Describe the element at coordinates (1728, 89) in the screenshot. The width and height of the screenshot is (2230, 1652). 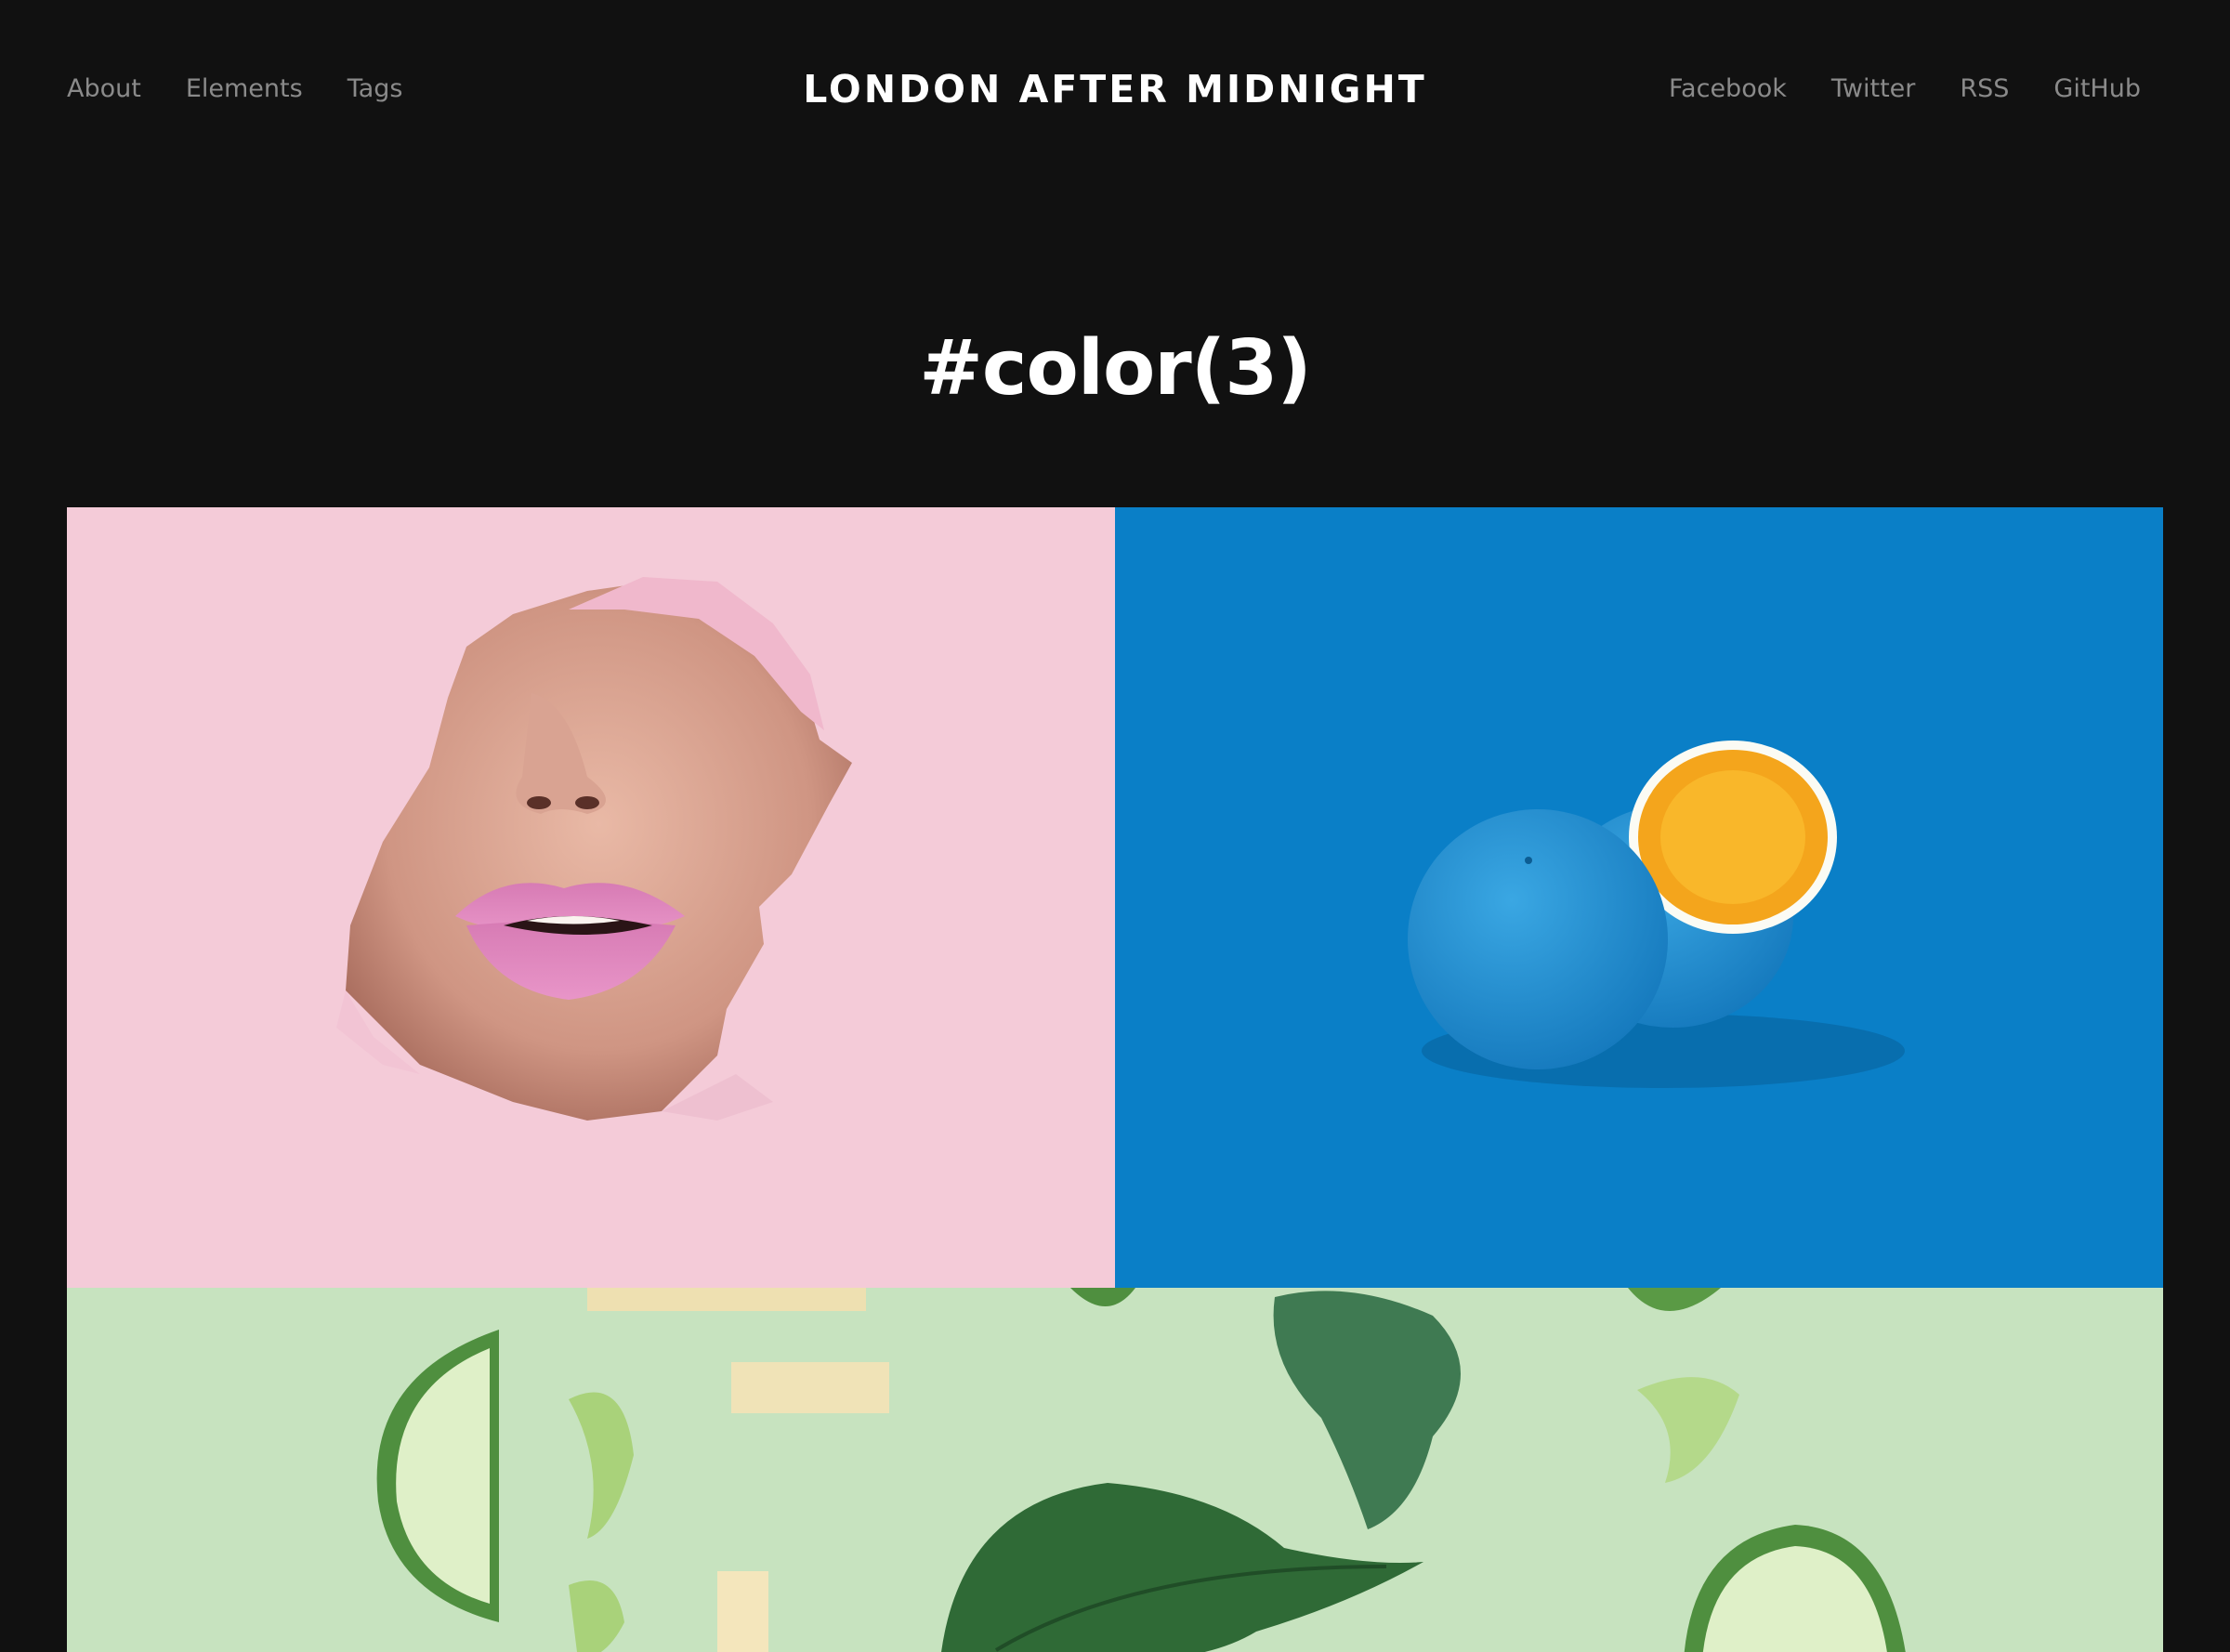
I see `nav-link-facebook: Facebook` at that location.